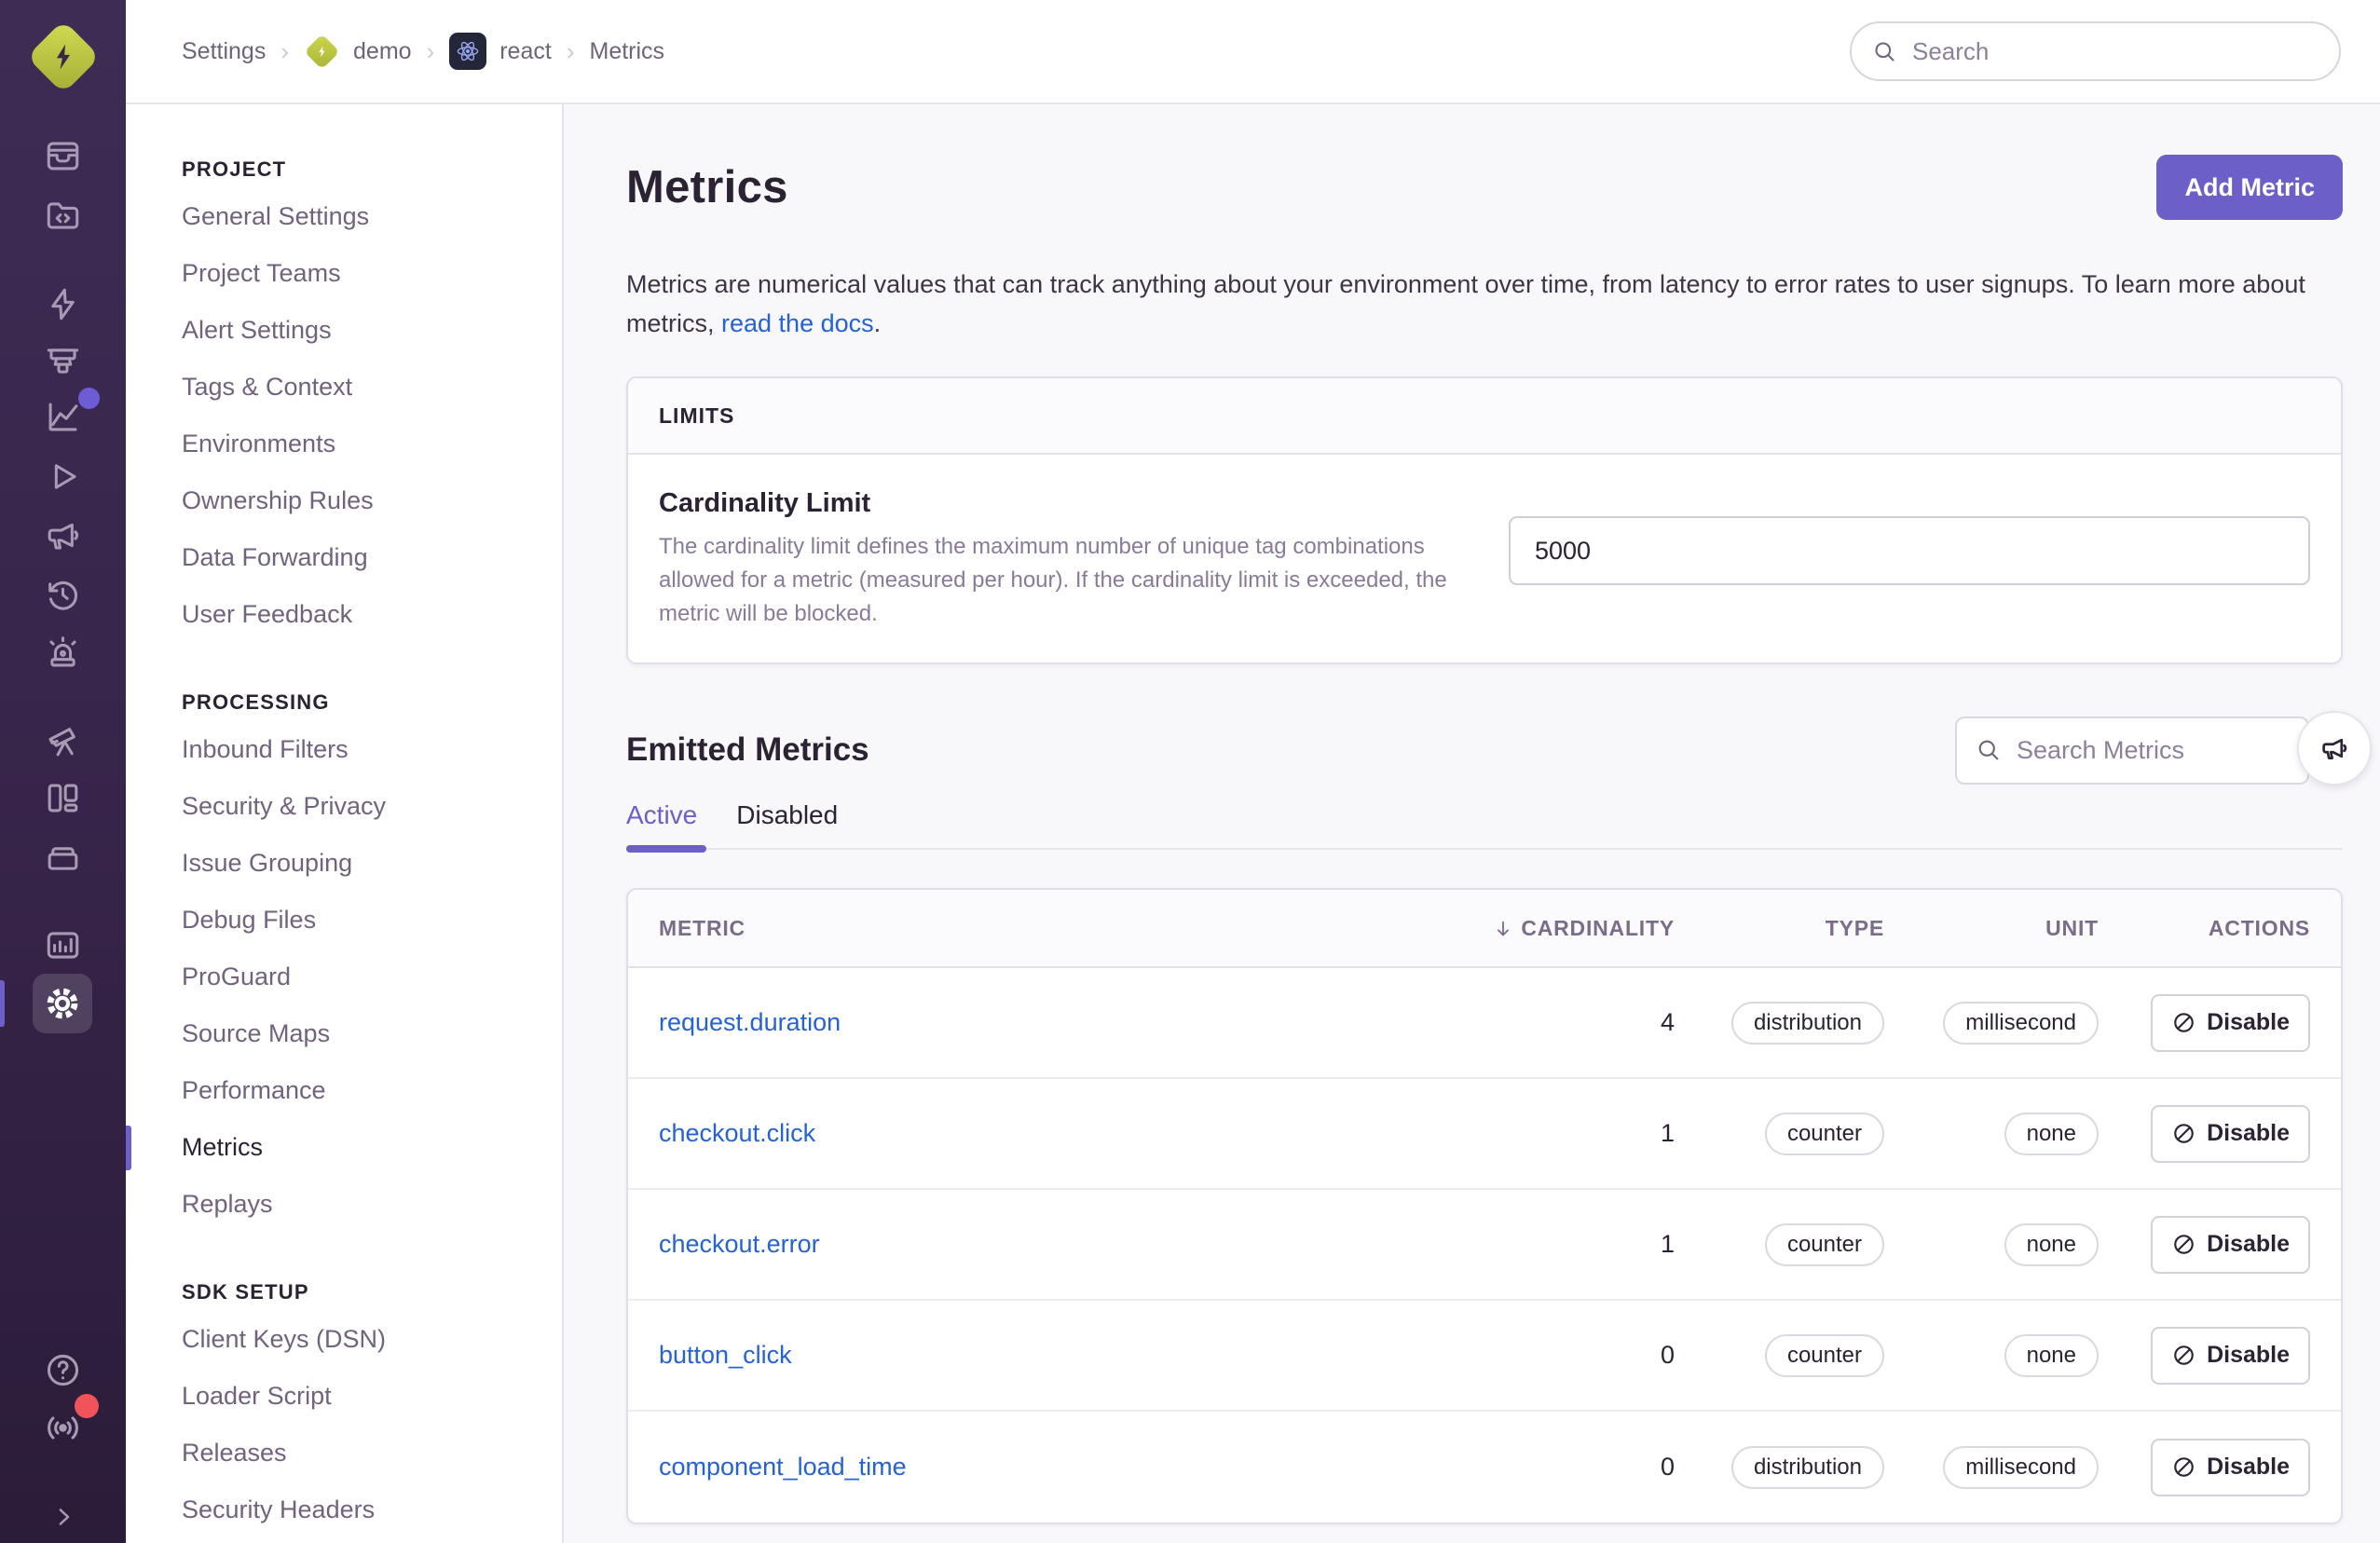 The image size is (2380, 1543). I want to click on archive-drawer-icon, so click(63, 858).